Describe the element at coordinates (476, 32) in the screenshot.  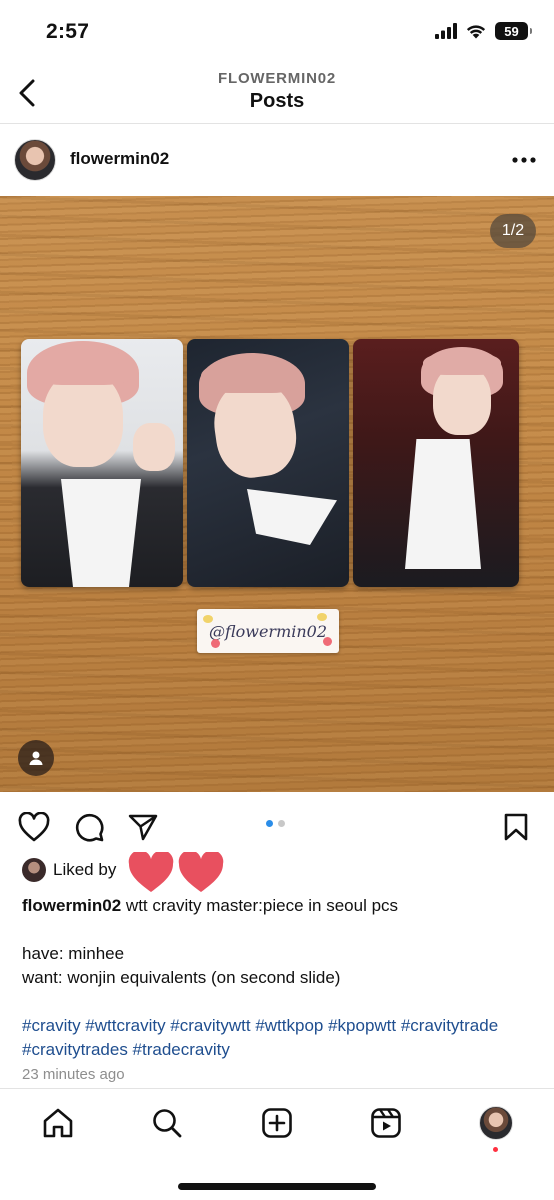
I see `wifi-icon` at that location.